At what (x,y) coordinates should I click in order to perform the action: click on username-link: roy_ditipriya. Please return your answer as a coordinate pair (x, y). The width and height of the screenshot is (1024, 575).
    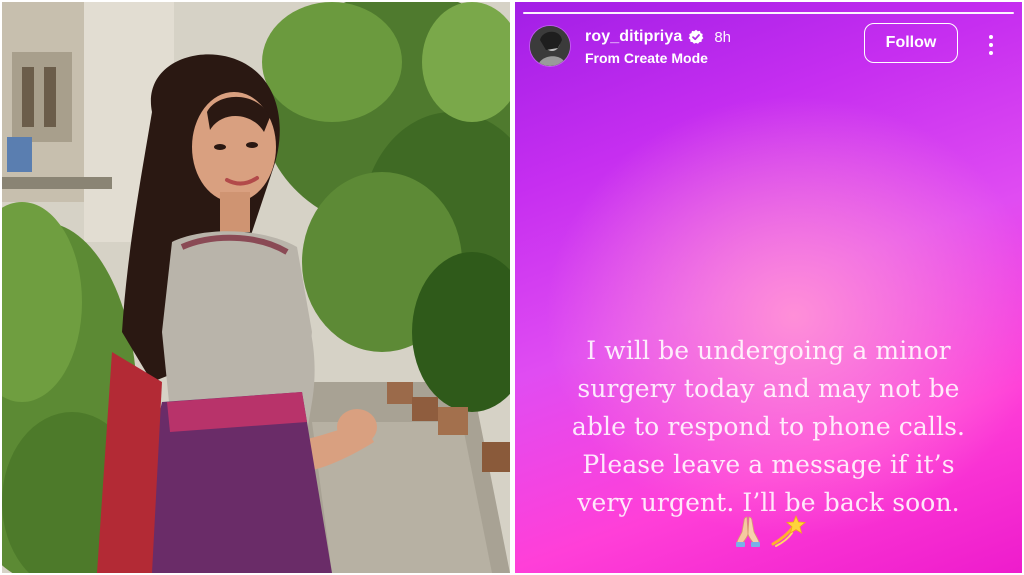
    Looking at the image, I should click on (633, 37).